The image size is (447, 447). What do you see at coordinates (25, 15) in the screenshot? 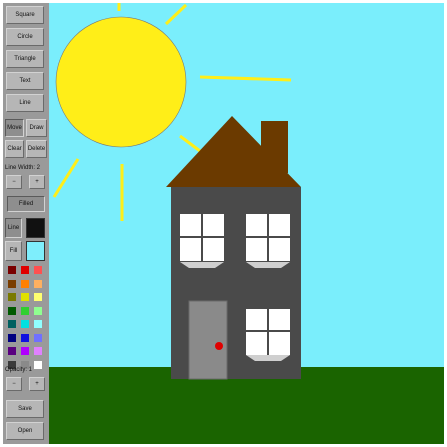
I see `square-button: Square` at bounding box center [25, 15].